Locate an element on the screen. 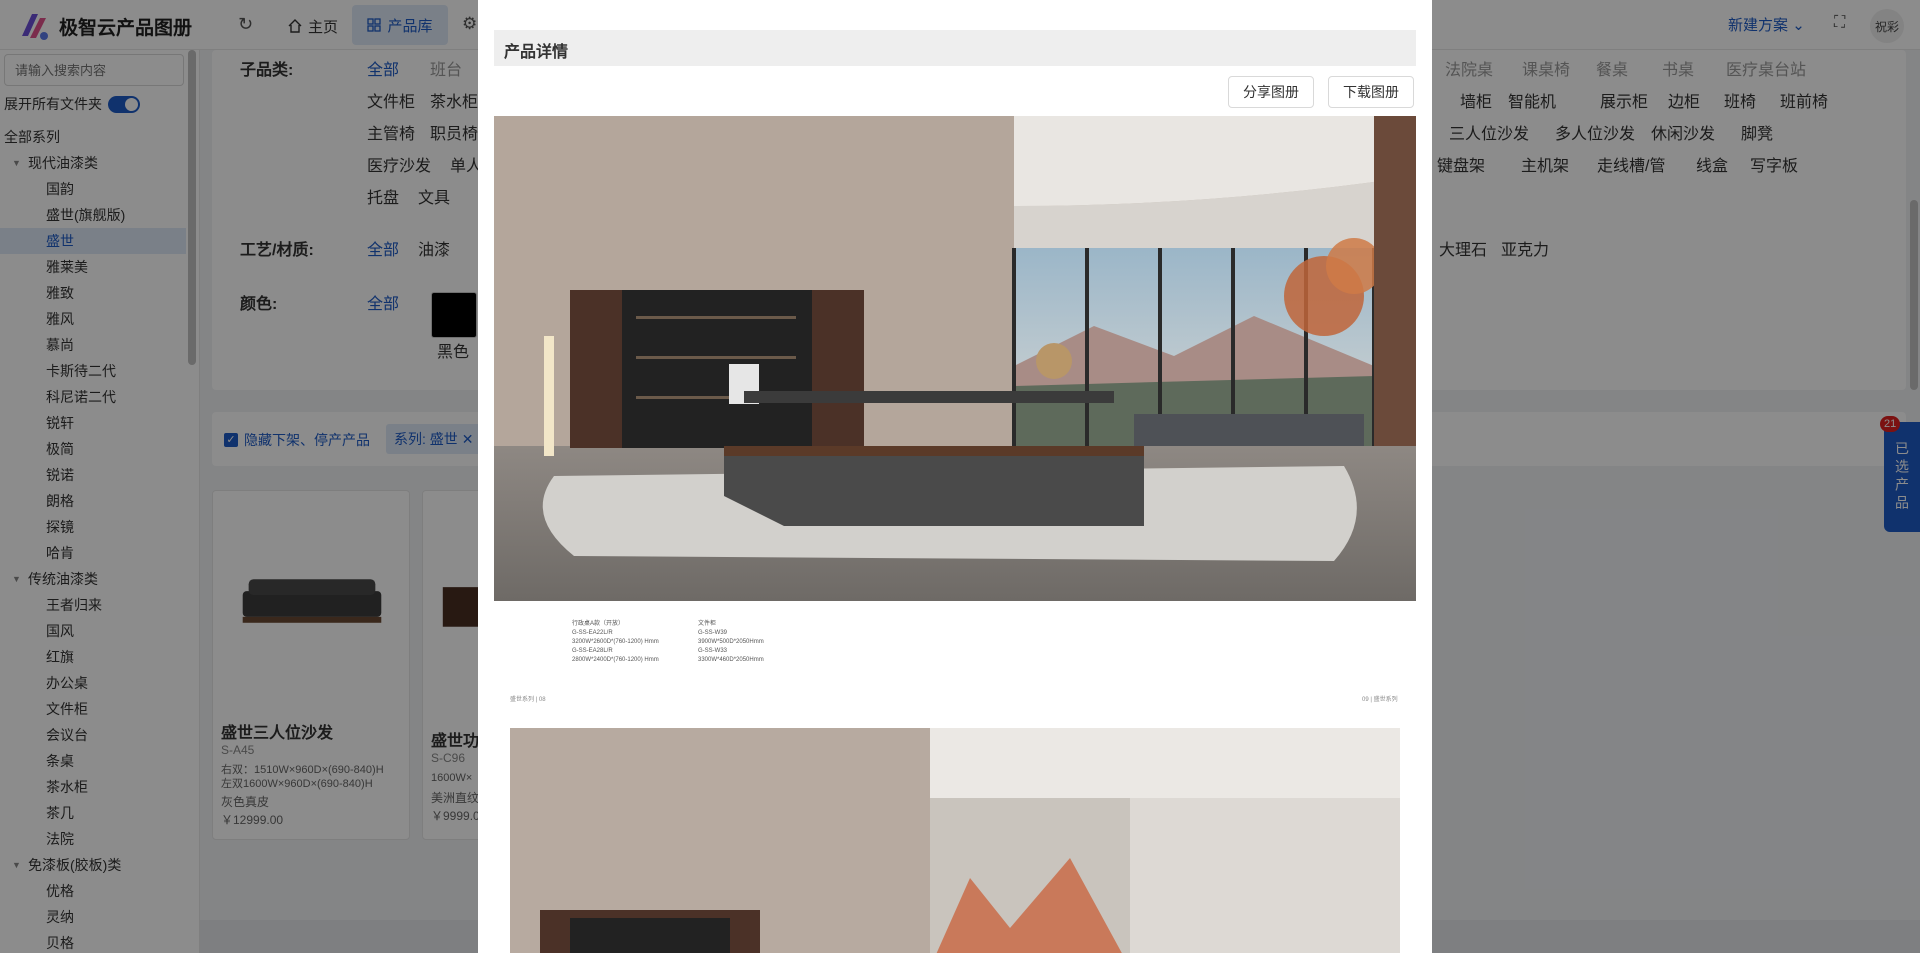  spec-title: 行政桌A款（开放） is located at coordinates (598, 624).